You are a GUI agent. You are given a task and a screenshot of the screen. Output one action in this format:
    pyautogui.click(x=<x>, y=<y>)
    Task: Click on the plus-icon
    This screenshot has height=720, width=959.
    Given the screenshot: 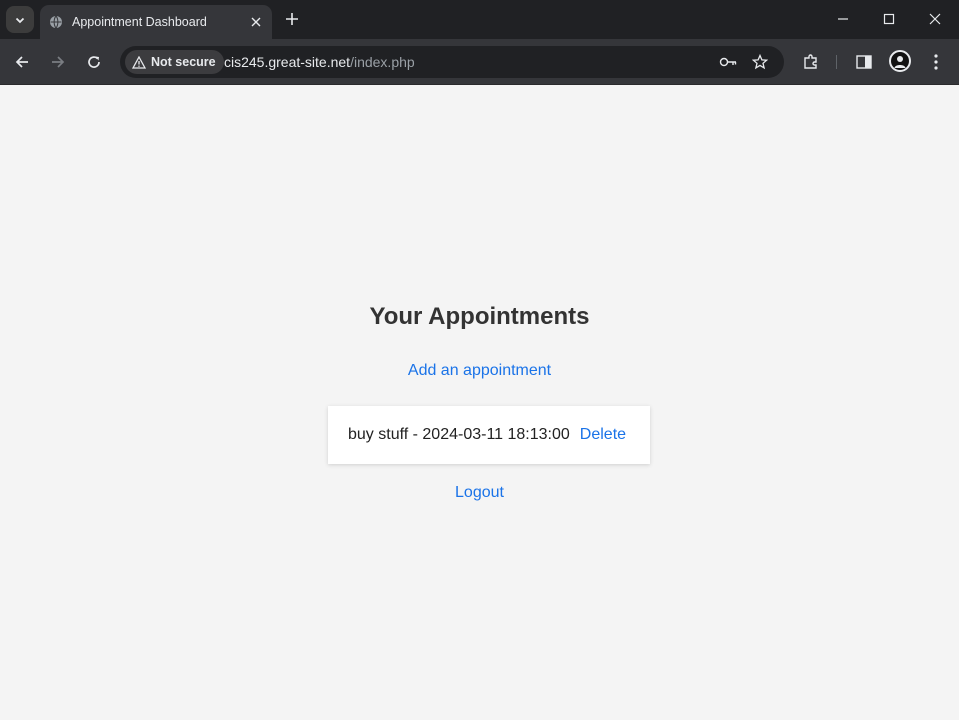 What is the action you would take?
    pyautogui.click(x=292, y=19)
    